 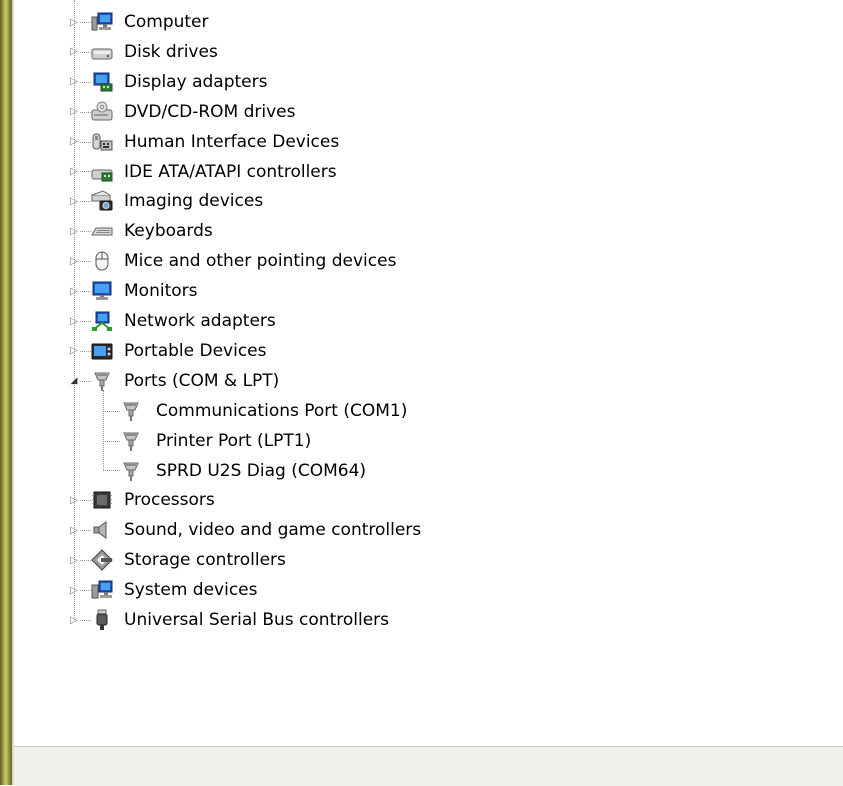 I want to click on tree-node-label: Computer, so click(x=166, y=22).